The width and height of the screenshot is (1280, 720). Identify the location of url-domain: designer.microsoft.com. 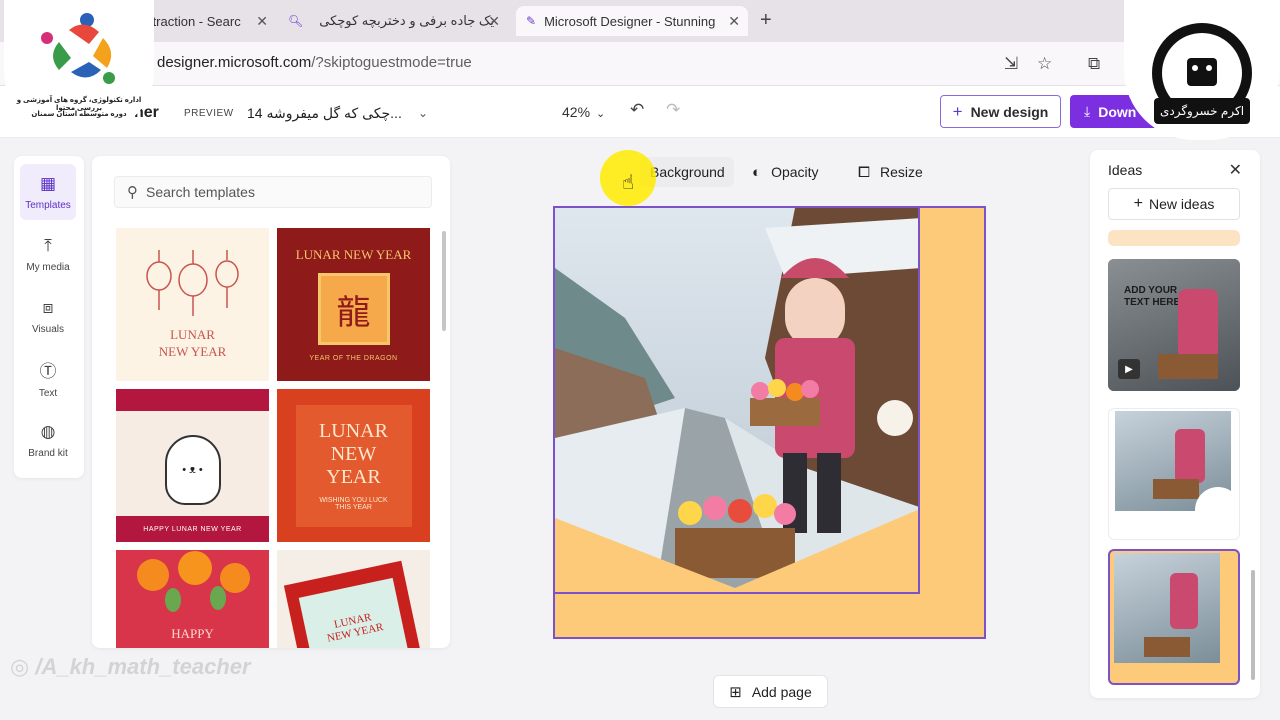
(234, 62).